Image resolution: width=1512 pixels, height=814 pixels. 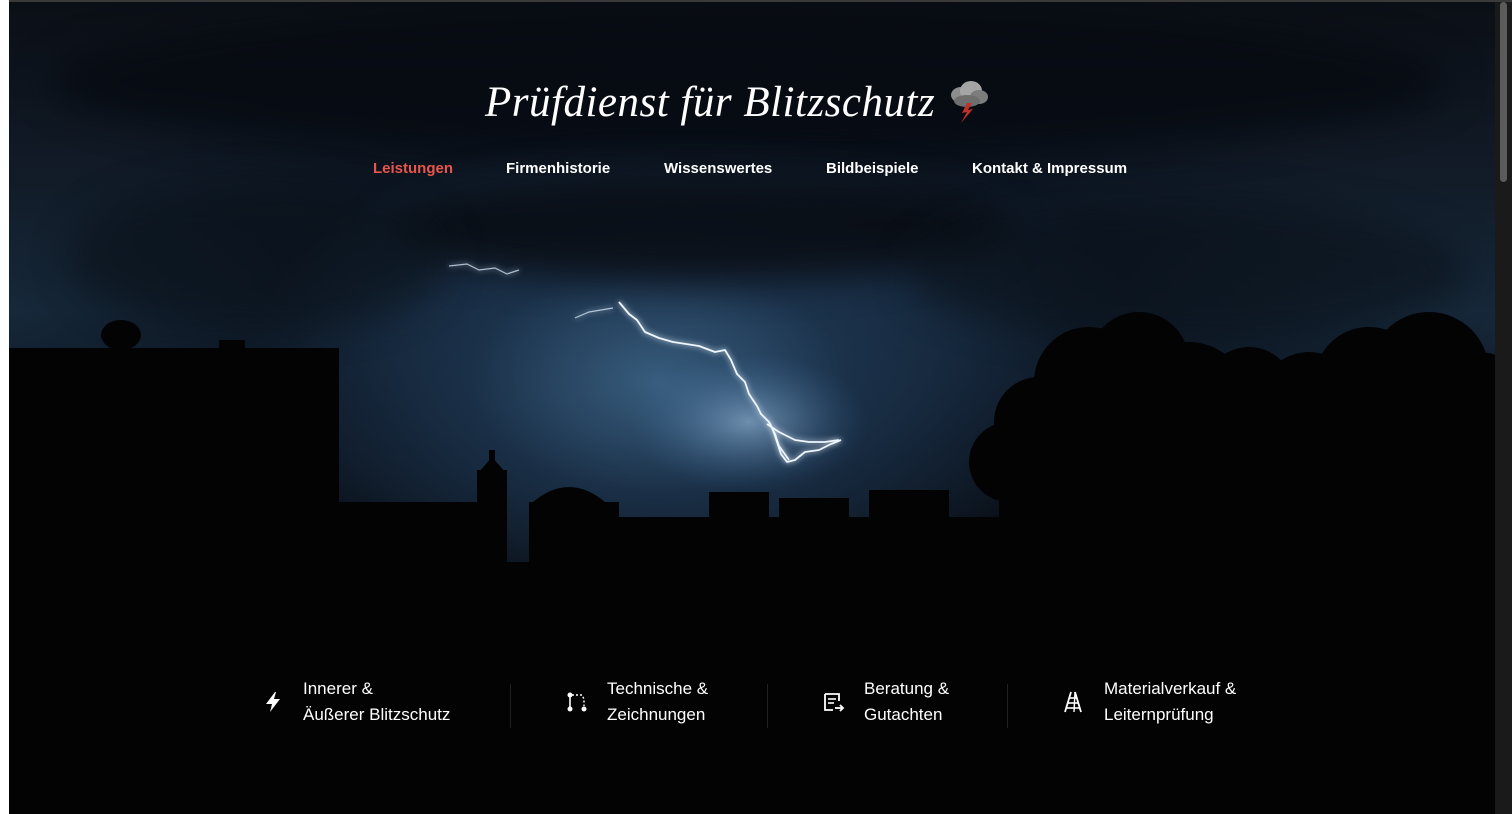 I want to click on service-zeichnungen: Technische & Zeichnungen, so click(x=636, y=702).